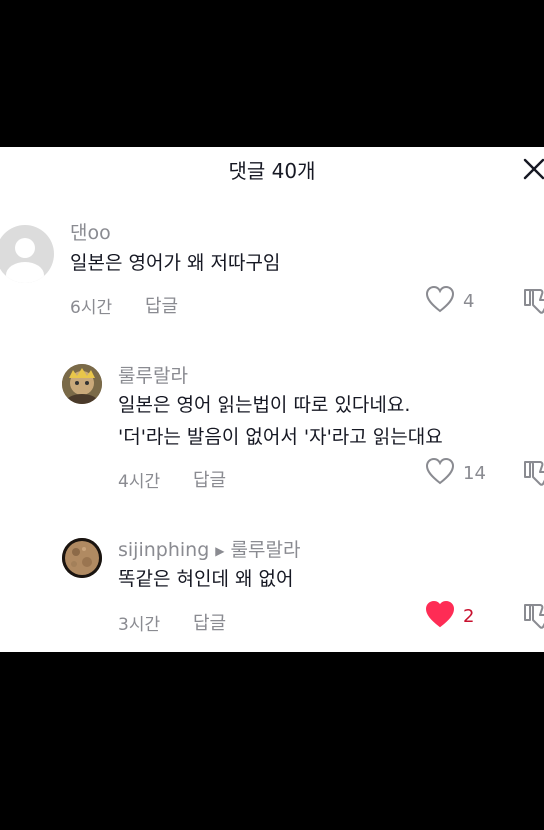 The width and height of the screenshot is (544, 830). I want to click on reply-button: 답글, so click(209, 622).